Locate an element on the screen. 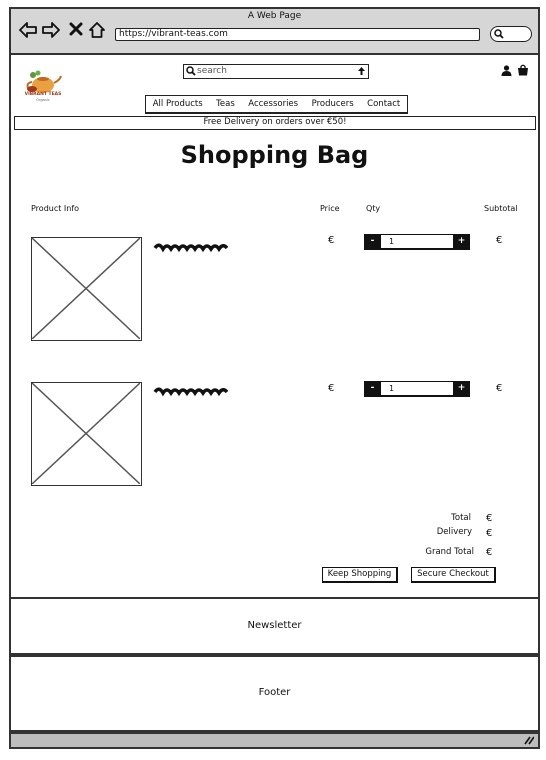 Image resolution: width=546 pixels, height=760 pixels. search-placeholder: search is located at coordinates (212, 71).